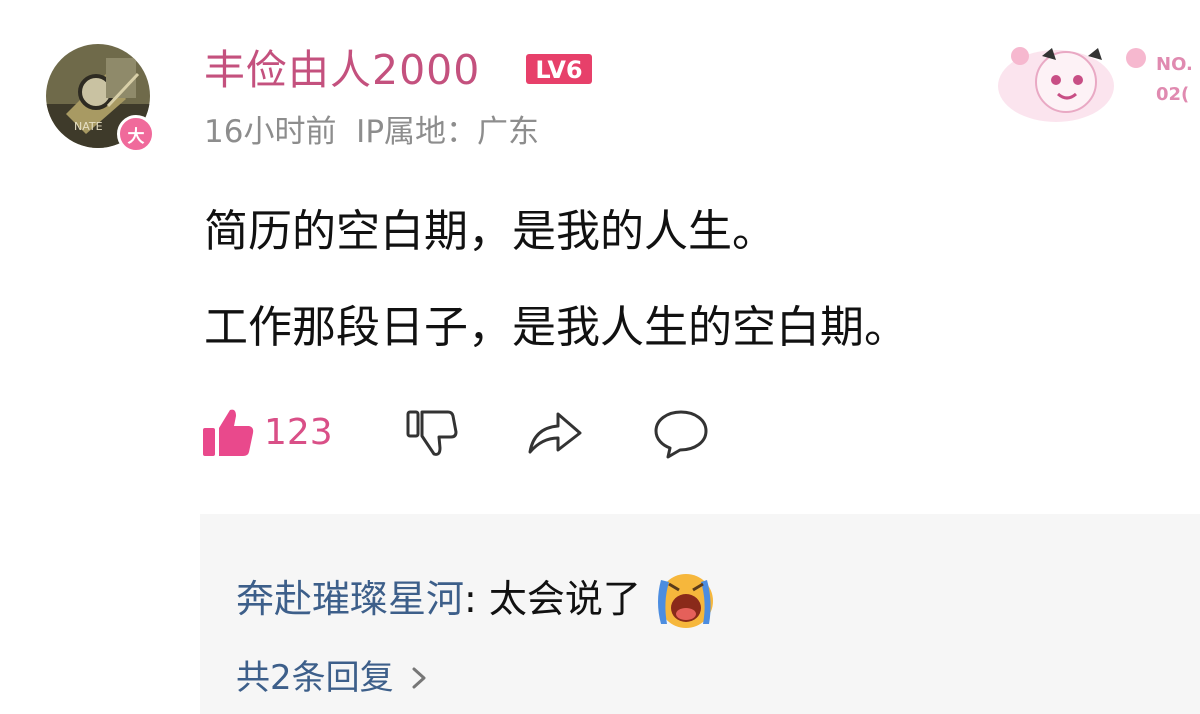  Describe the element at coordinates (564, 599) in the screenshot. I see `reply-text: 太会说了` at that location.